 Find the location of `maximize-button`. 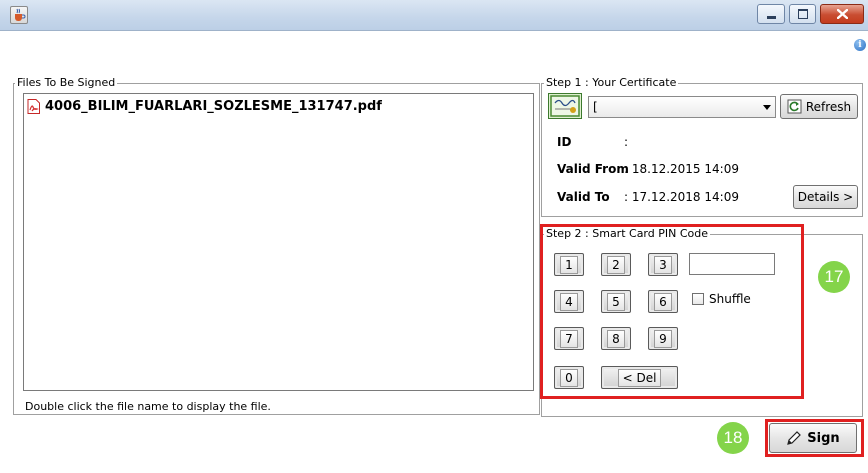

maximize-button is located at coordinates (802, 14).